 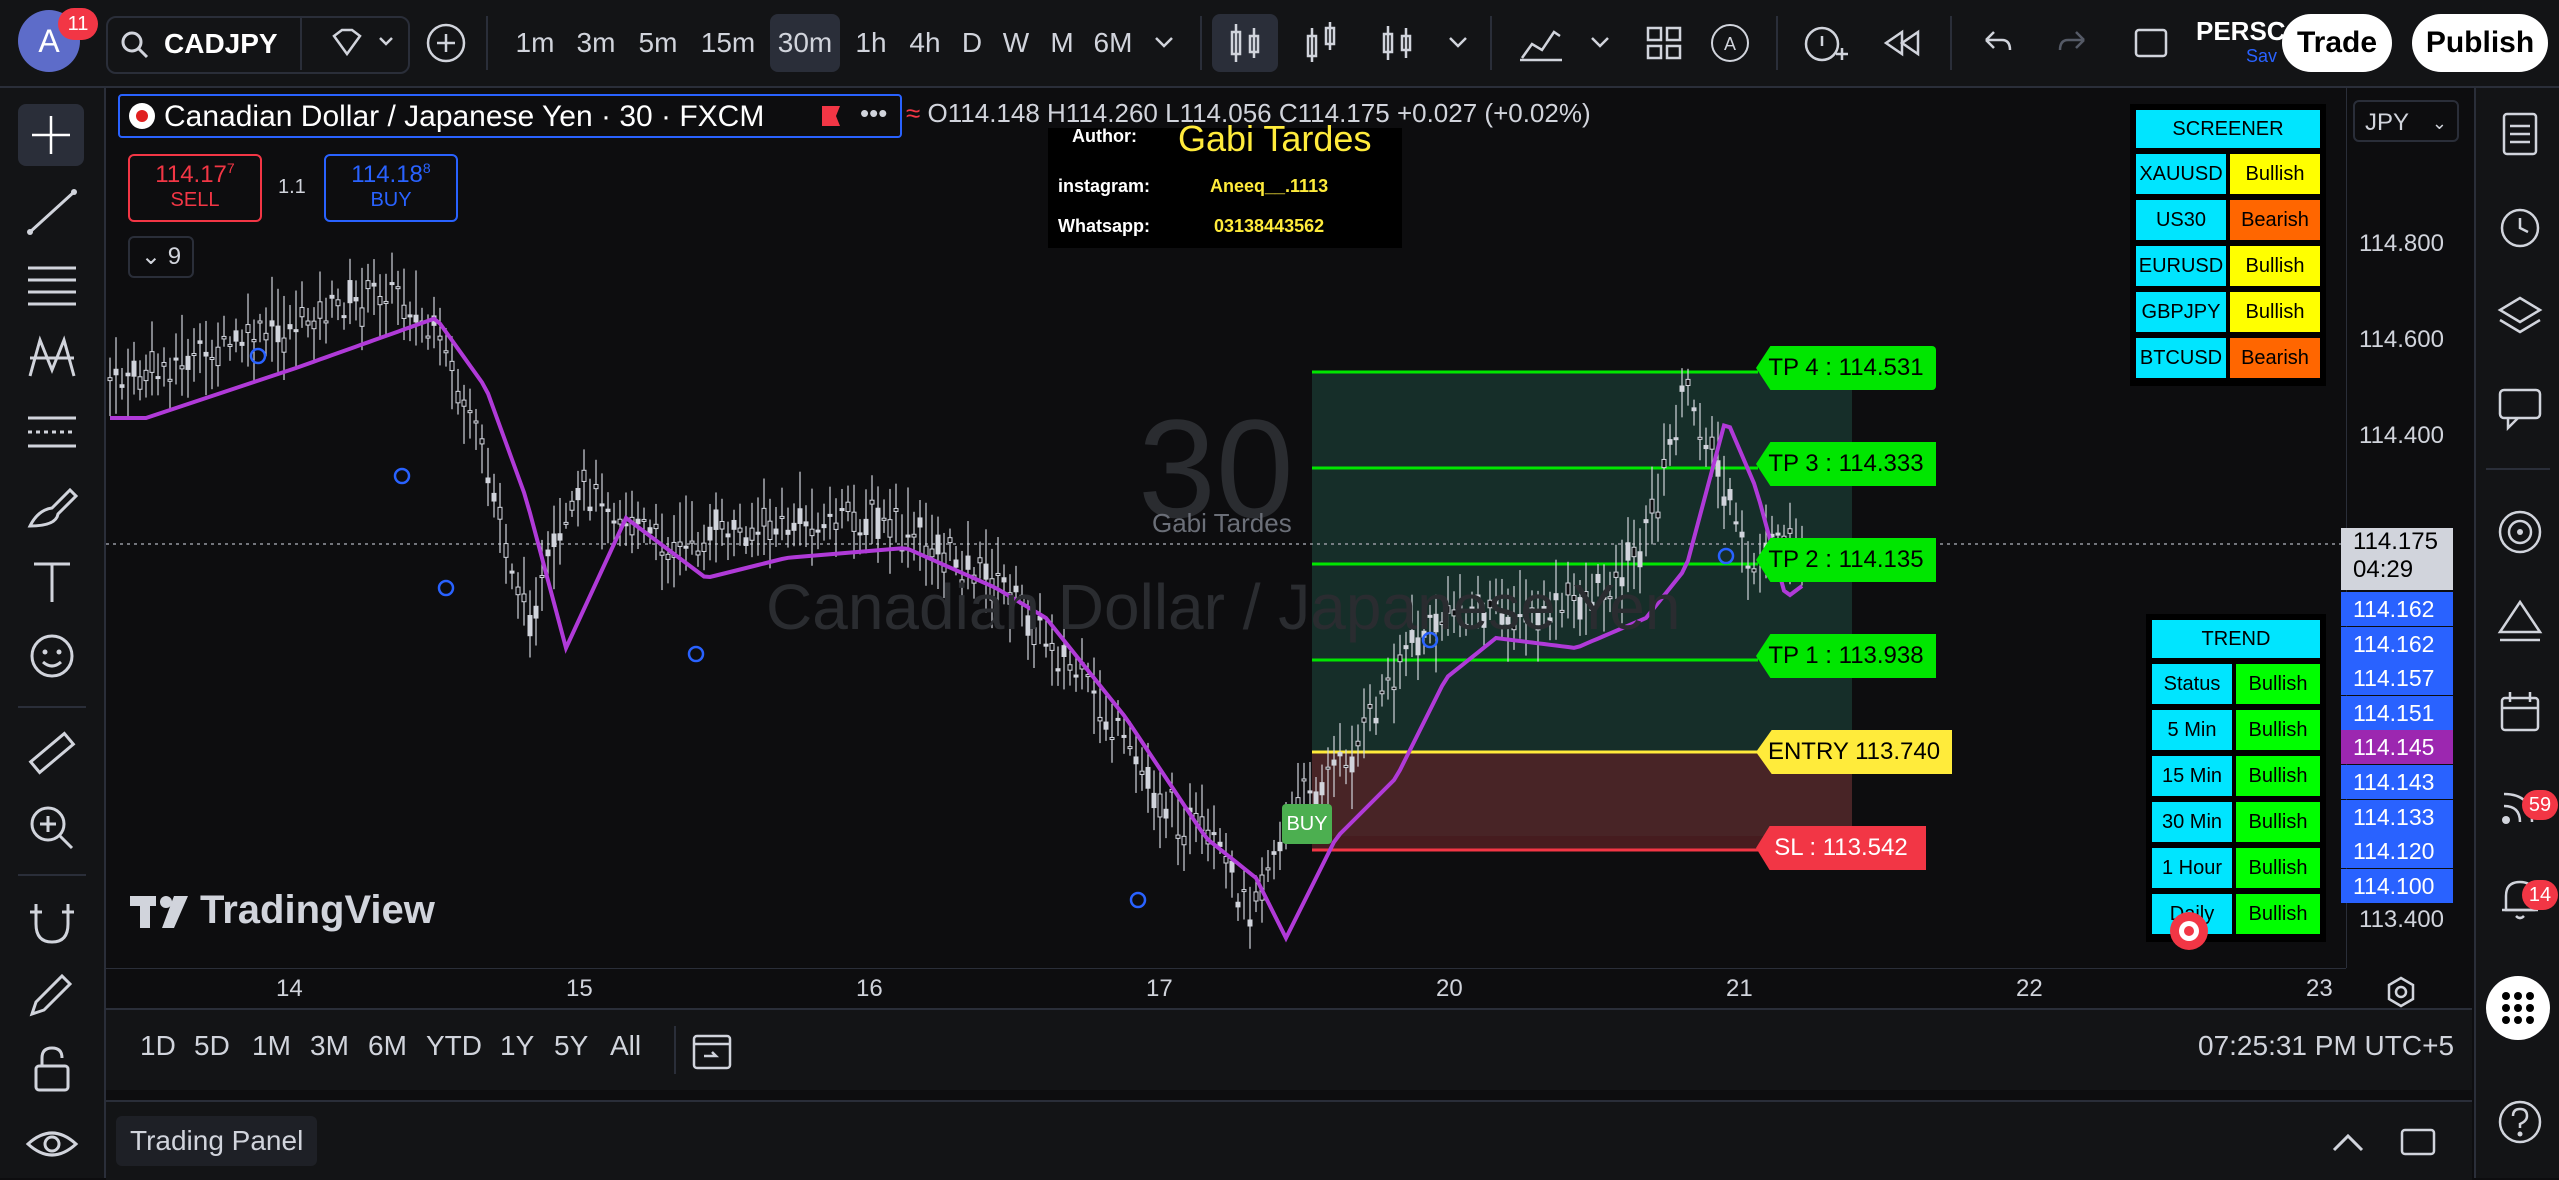 I want to click on currency-select: JPY ⌄, so click(x=2406, y=121).